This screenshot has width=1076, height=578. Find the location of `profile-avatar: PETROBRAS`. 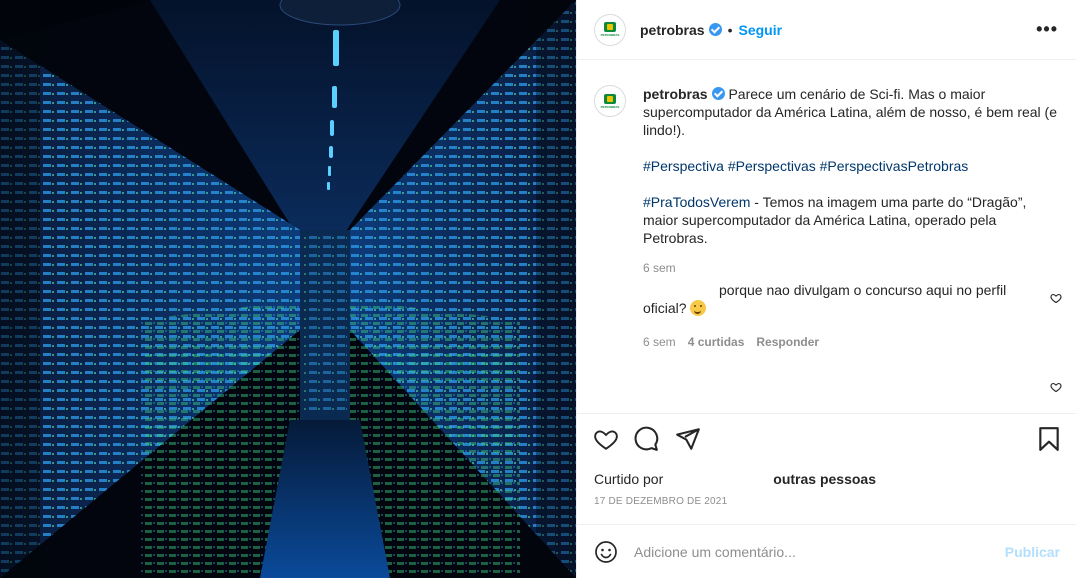

profile-avatar: PETROBRAS is located at coordinates (610, 29).